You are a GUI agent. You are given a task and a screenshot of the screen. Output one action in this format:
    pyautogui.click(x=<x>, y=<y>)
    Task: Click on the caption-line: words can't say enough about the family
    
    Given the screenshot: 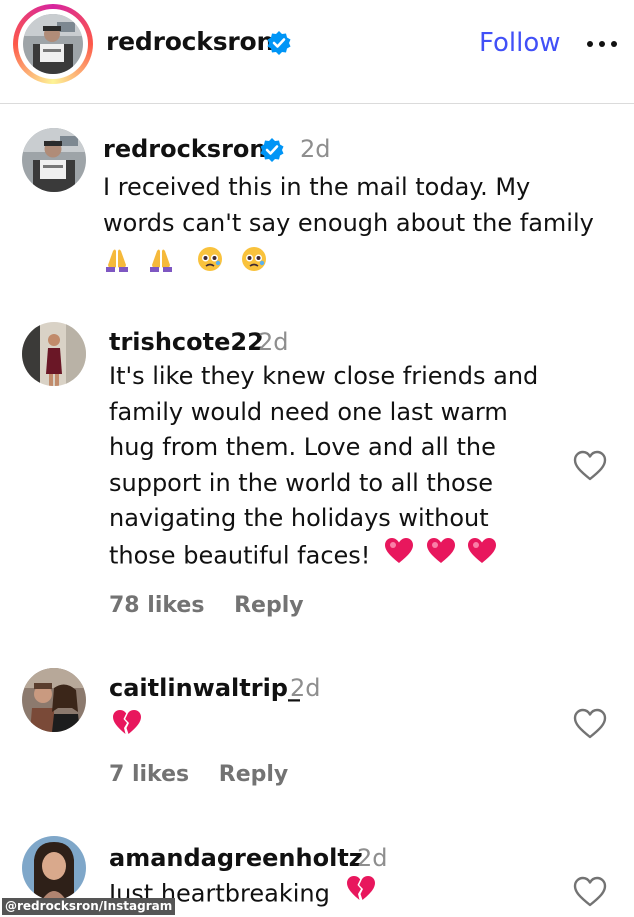 What is the action you would take?
    pyautogui.click(x=348, y=222)
    